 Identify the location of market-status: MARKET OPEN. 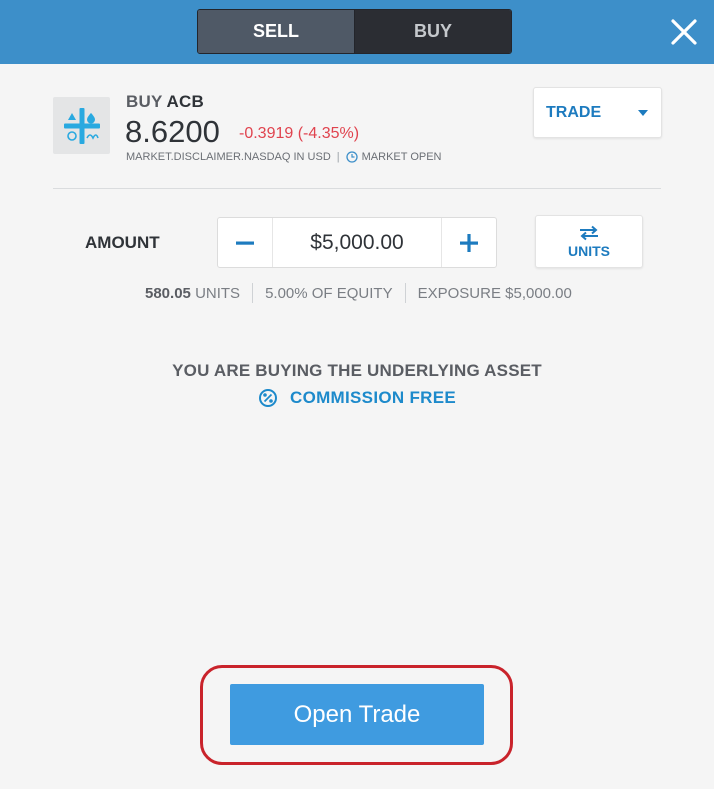
(393, 157).